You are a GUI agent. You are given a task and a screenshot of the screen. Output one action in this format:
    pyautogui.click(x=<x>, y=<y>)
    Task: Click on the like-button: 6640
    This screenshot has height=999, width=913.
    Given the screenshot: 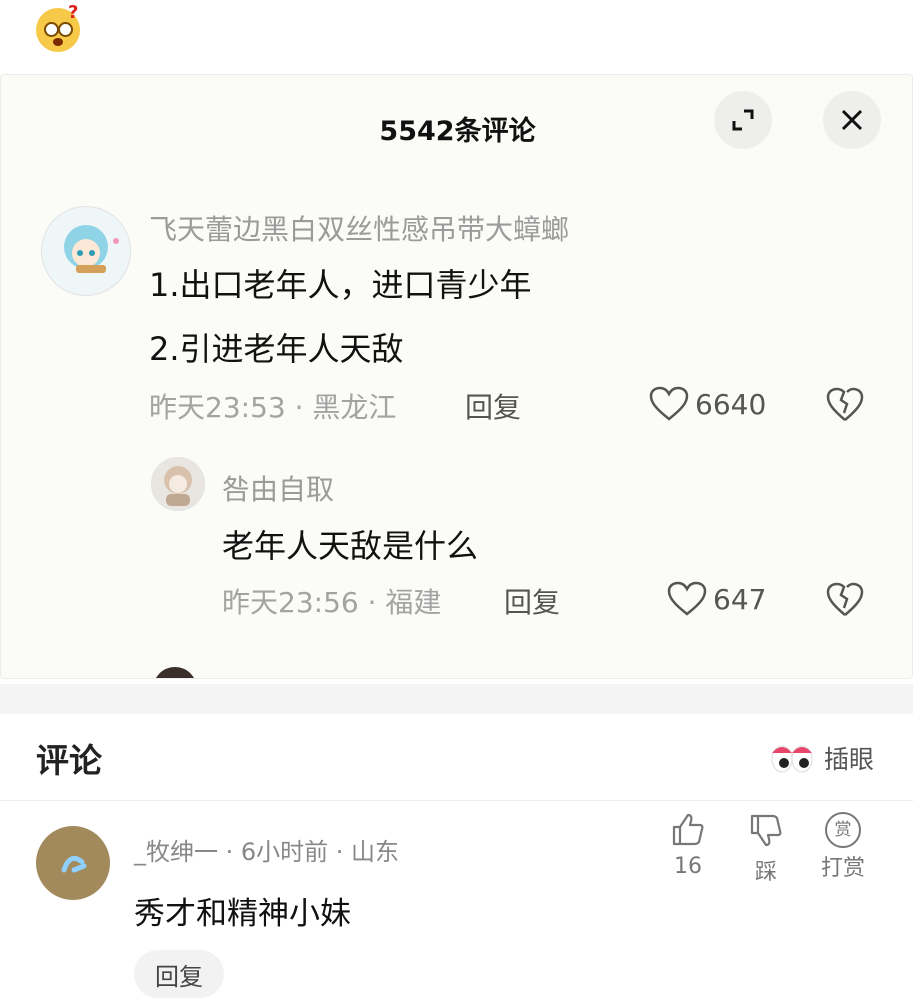 What is the action you would take?
    pyautogui.click(x=707, y=404)
    